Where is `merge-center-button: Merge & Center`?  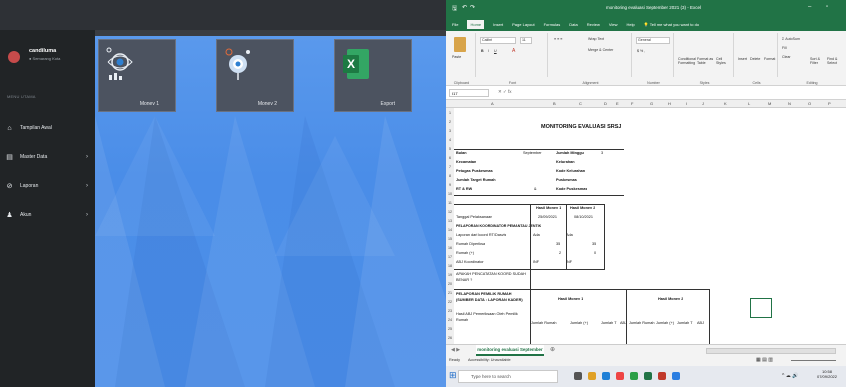
merge-center-button: Merge & Center is located at coordinates (600, 50).